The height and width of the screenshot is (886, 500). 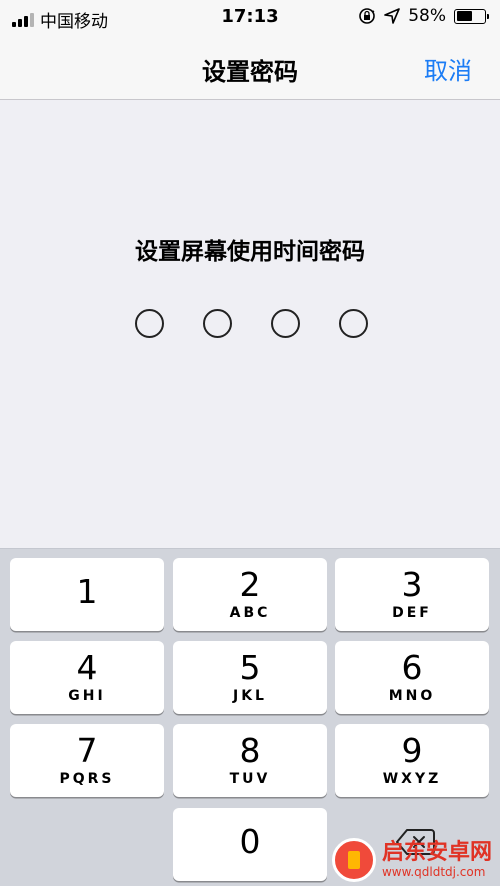 What do you see at coordinates (412, 667) in the screenshot?
I see `key-digit: 6` at bounding box center [412, 667].